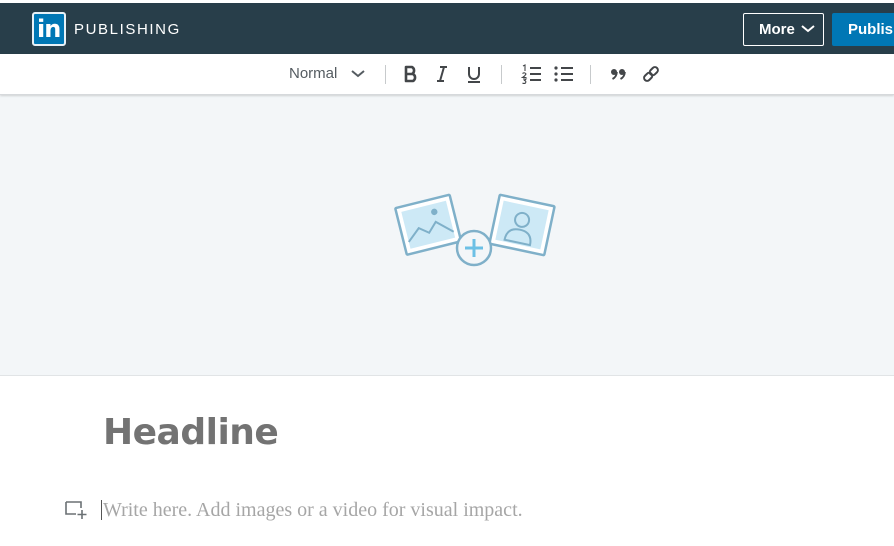 The height and width of the screenshot is (546, 894). What do you see at coordinates (127, 29) in the screenshot?
I see `publishing-brand-label: PUBLISHING` at bounding box center [127, 29].